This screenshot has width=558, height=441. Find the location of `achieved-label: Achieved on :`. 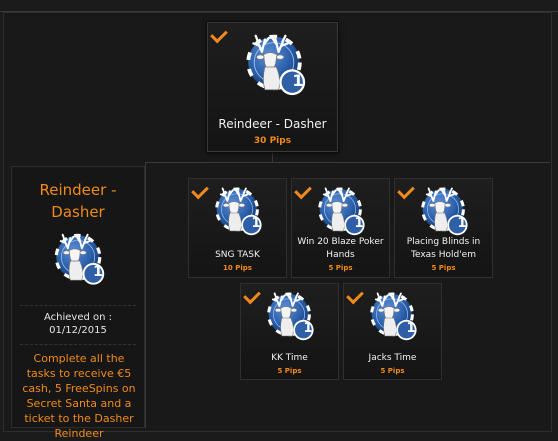

achieved-label: Achieved on : is located at coordinates (78, 317).